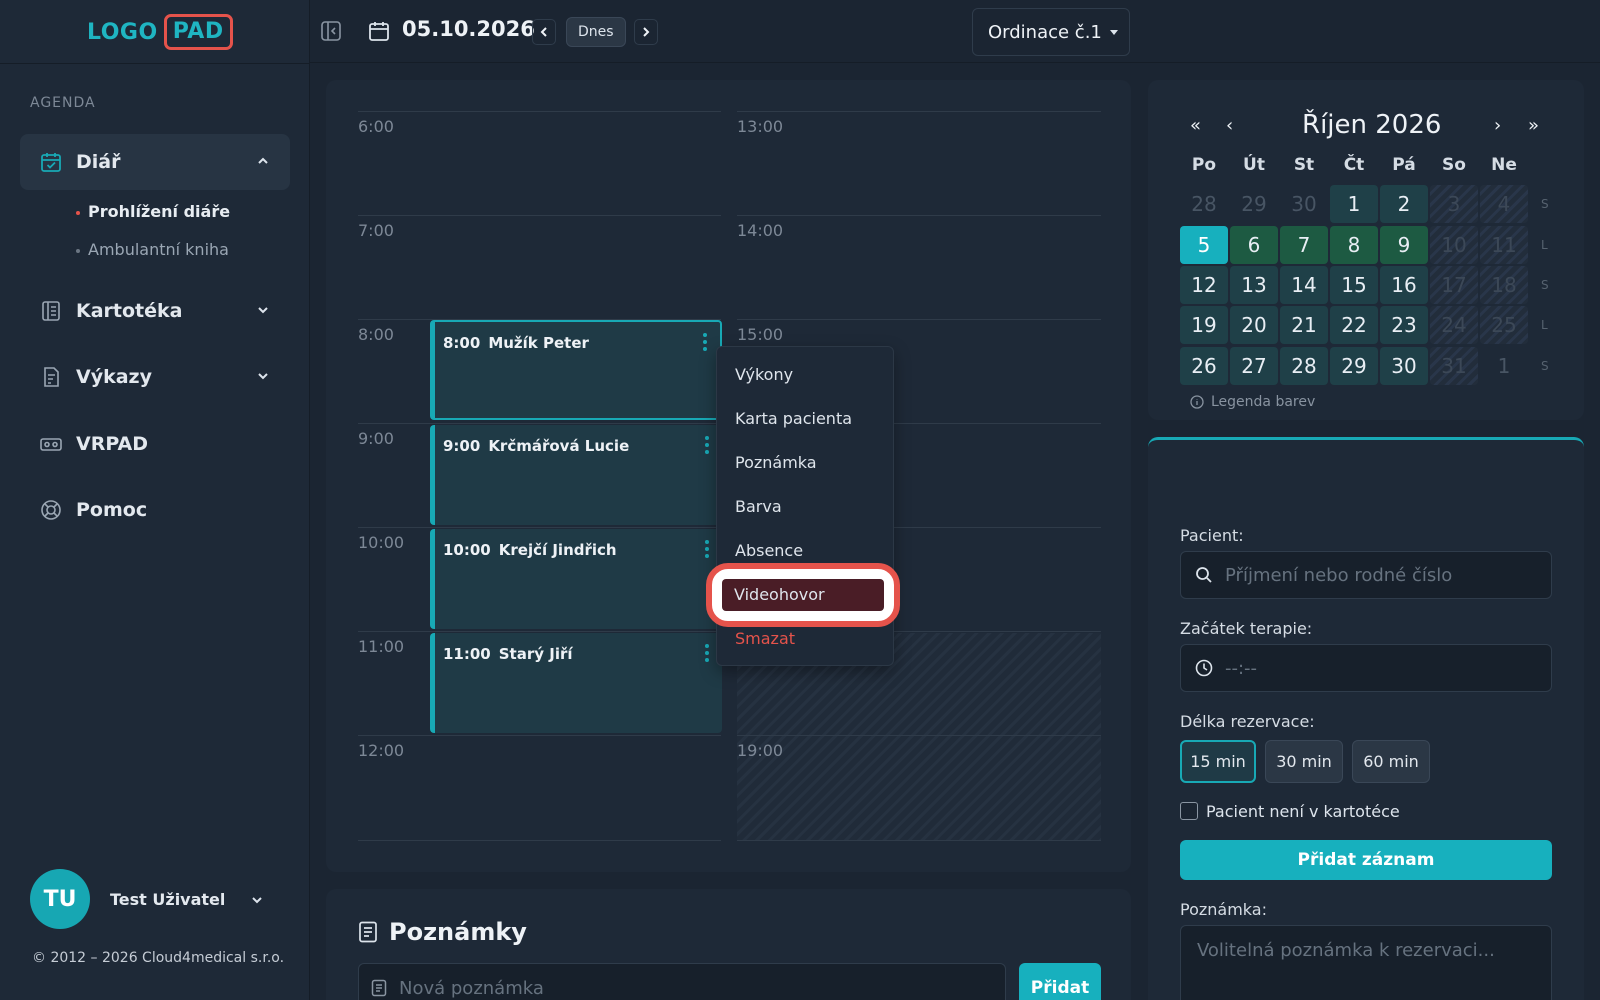  I want to click on appointment-patient: Mužík Peter, so click(538, 343).